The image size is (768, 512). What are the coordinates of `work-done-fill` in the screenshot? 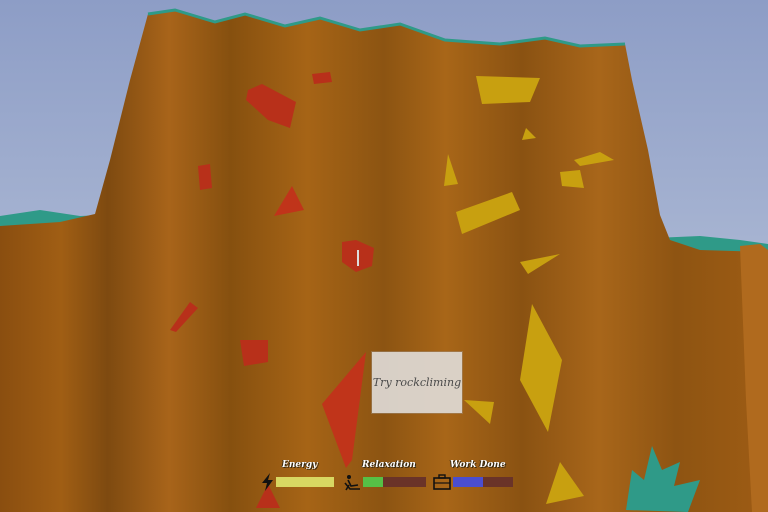 It's located at (468, 482).